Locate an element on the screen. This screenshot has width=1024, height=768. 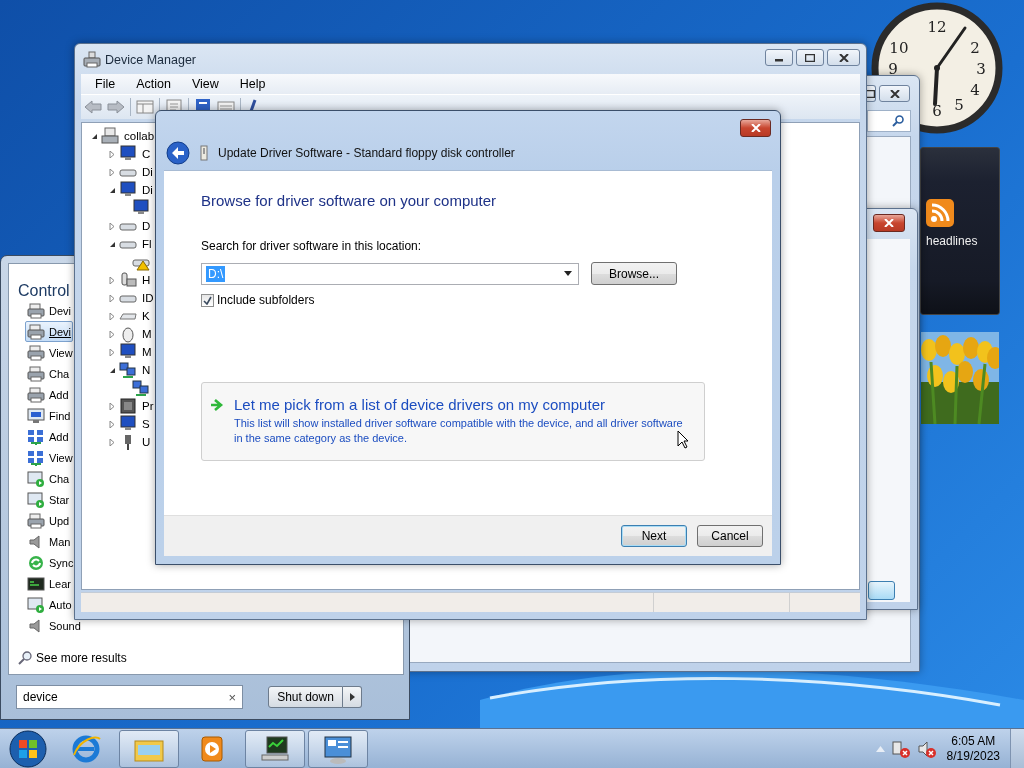
caret-icon is located at coordinates (352, 697).